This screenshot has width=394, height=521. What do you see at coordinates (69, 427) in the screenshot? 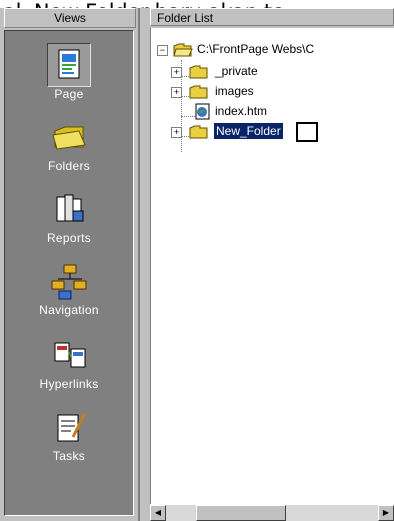
I see `tasks-view-icon` at bounding box center [69, 427].